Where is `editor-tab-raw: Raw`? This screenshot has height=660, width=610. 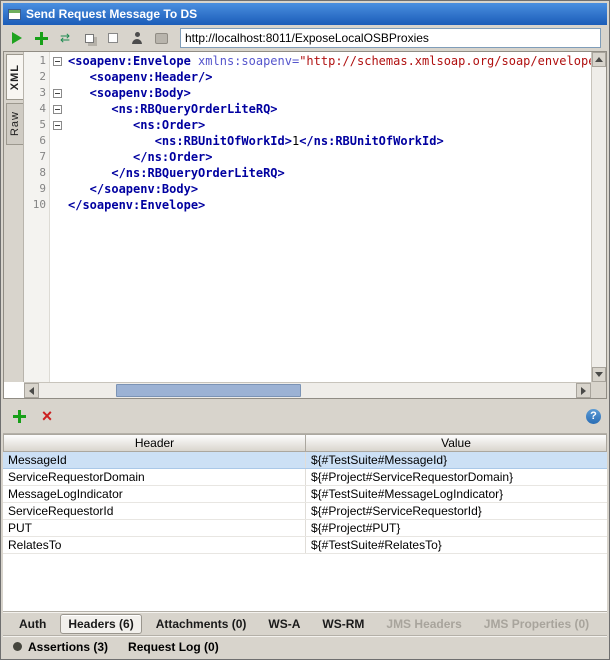 editor-tab-raw: Raw is located at coordinates (14, 124).